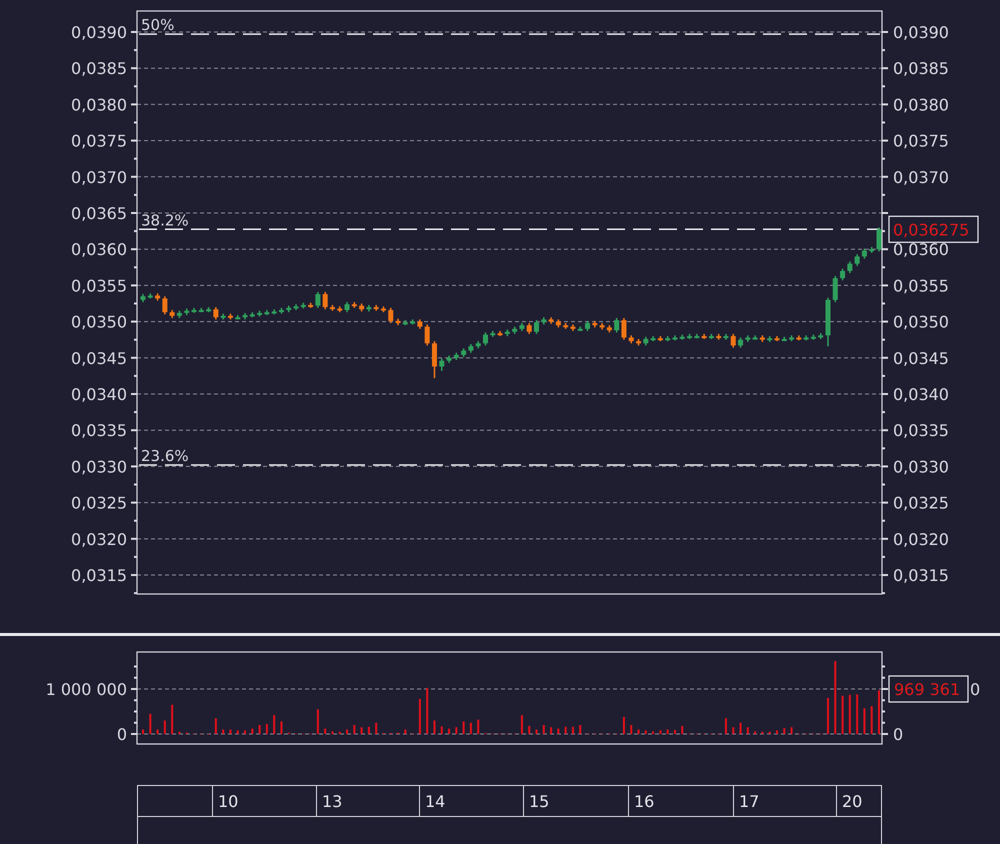 The width and height of the screenshot is (1000, 844). I want to click on date-label: 16, so click(680, 801).